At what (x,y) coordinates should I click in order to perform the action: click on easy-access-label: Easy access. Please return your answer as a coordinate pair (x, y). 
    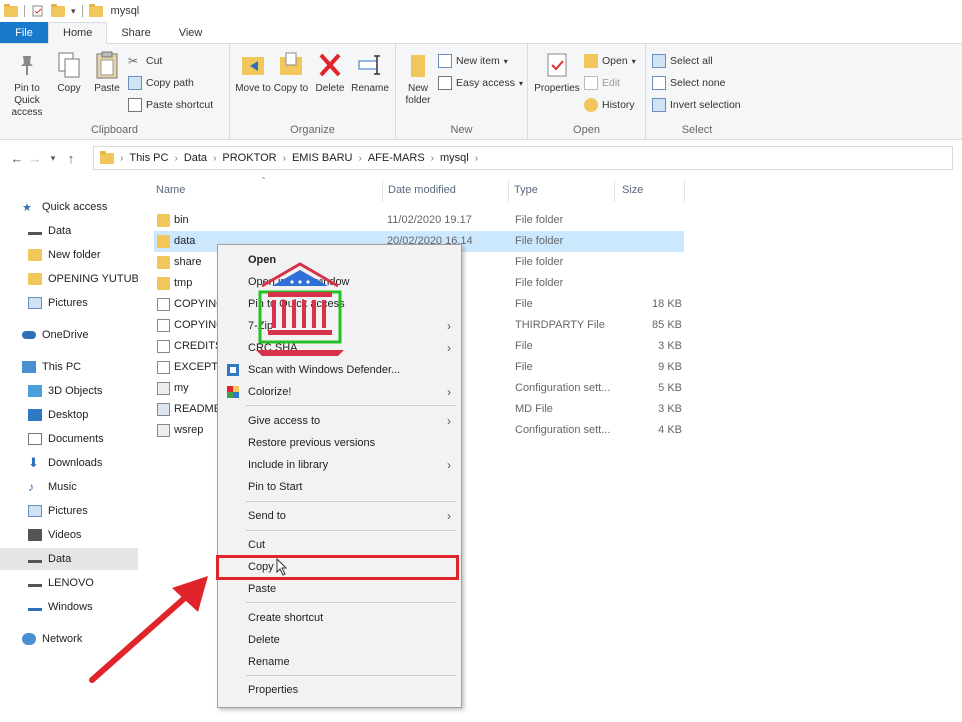
    Looking at the image, I should click on (485, 83).